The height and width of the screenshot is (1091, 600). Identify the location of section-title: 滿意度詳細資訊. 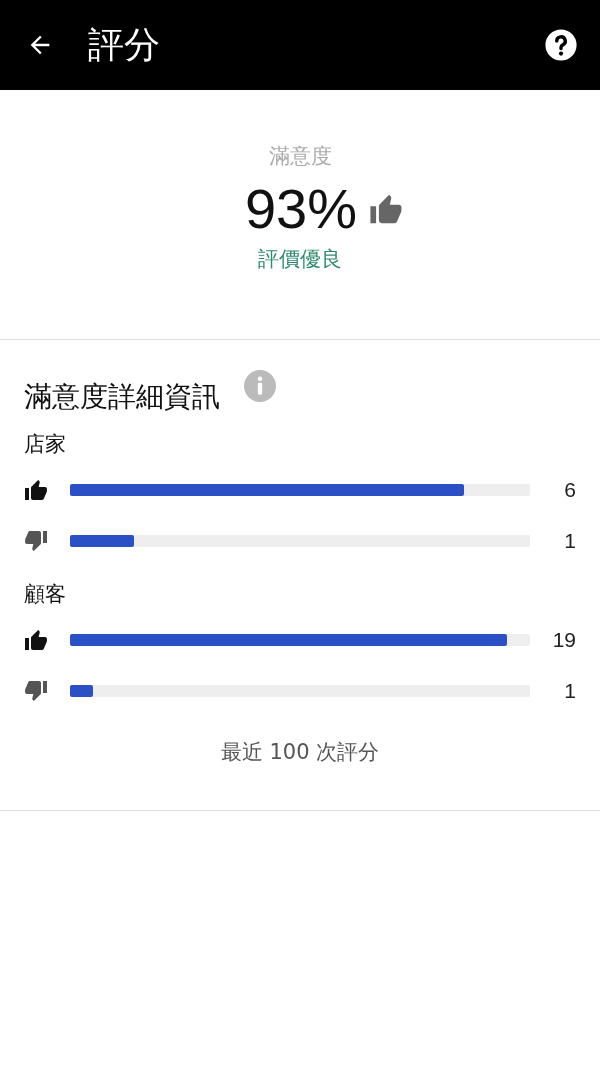
(122, 397).